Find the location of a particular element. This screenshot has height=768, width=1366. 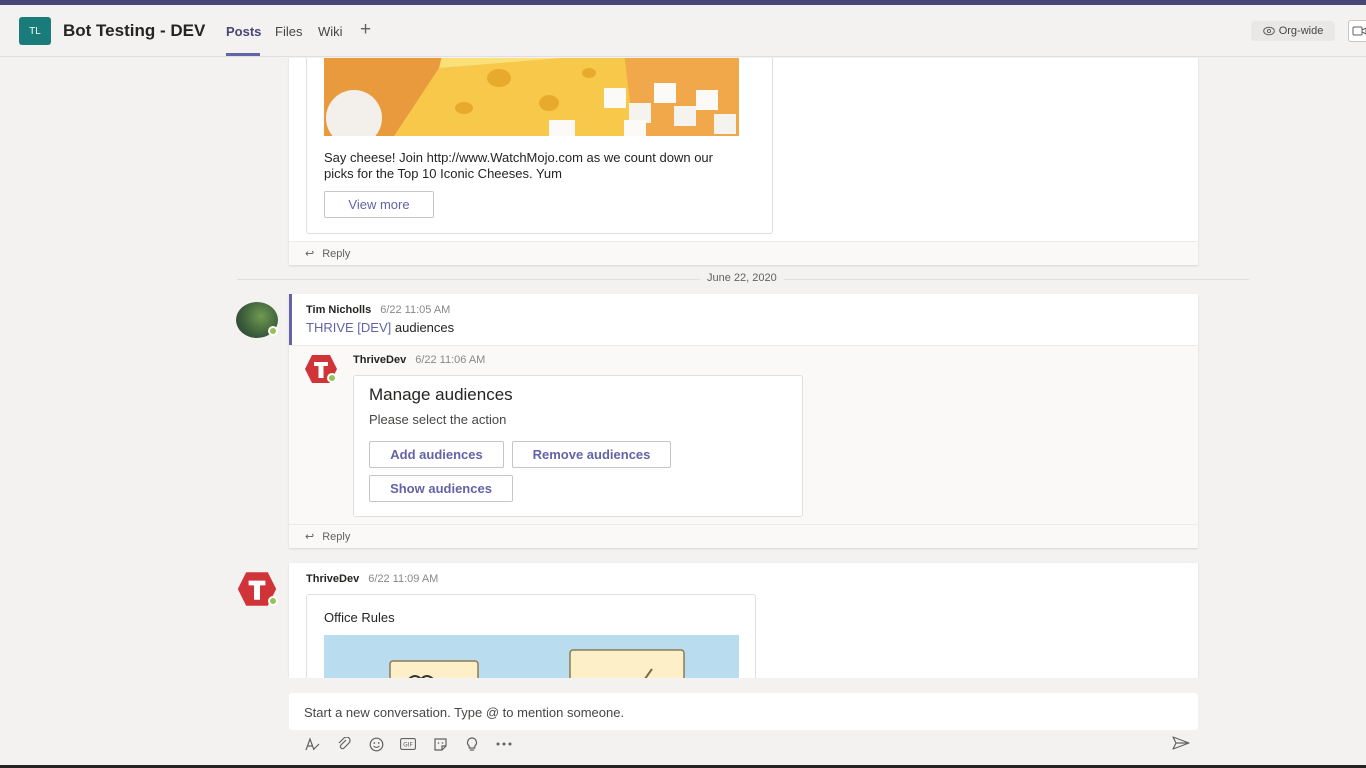

send-icon is located at coordinates (1181, 745).